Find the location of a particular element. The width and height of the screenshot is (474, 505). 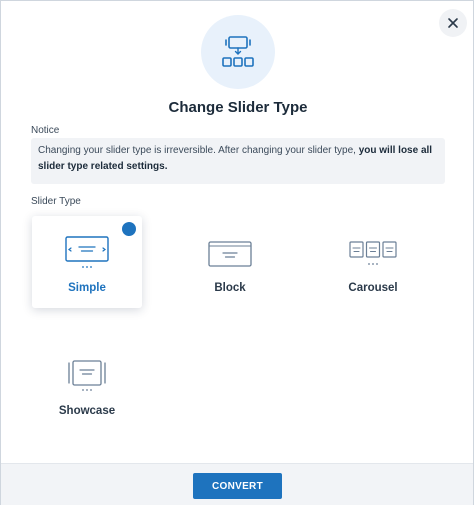

dialog-footer: CONVERT is located at coordinates (237, 484).